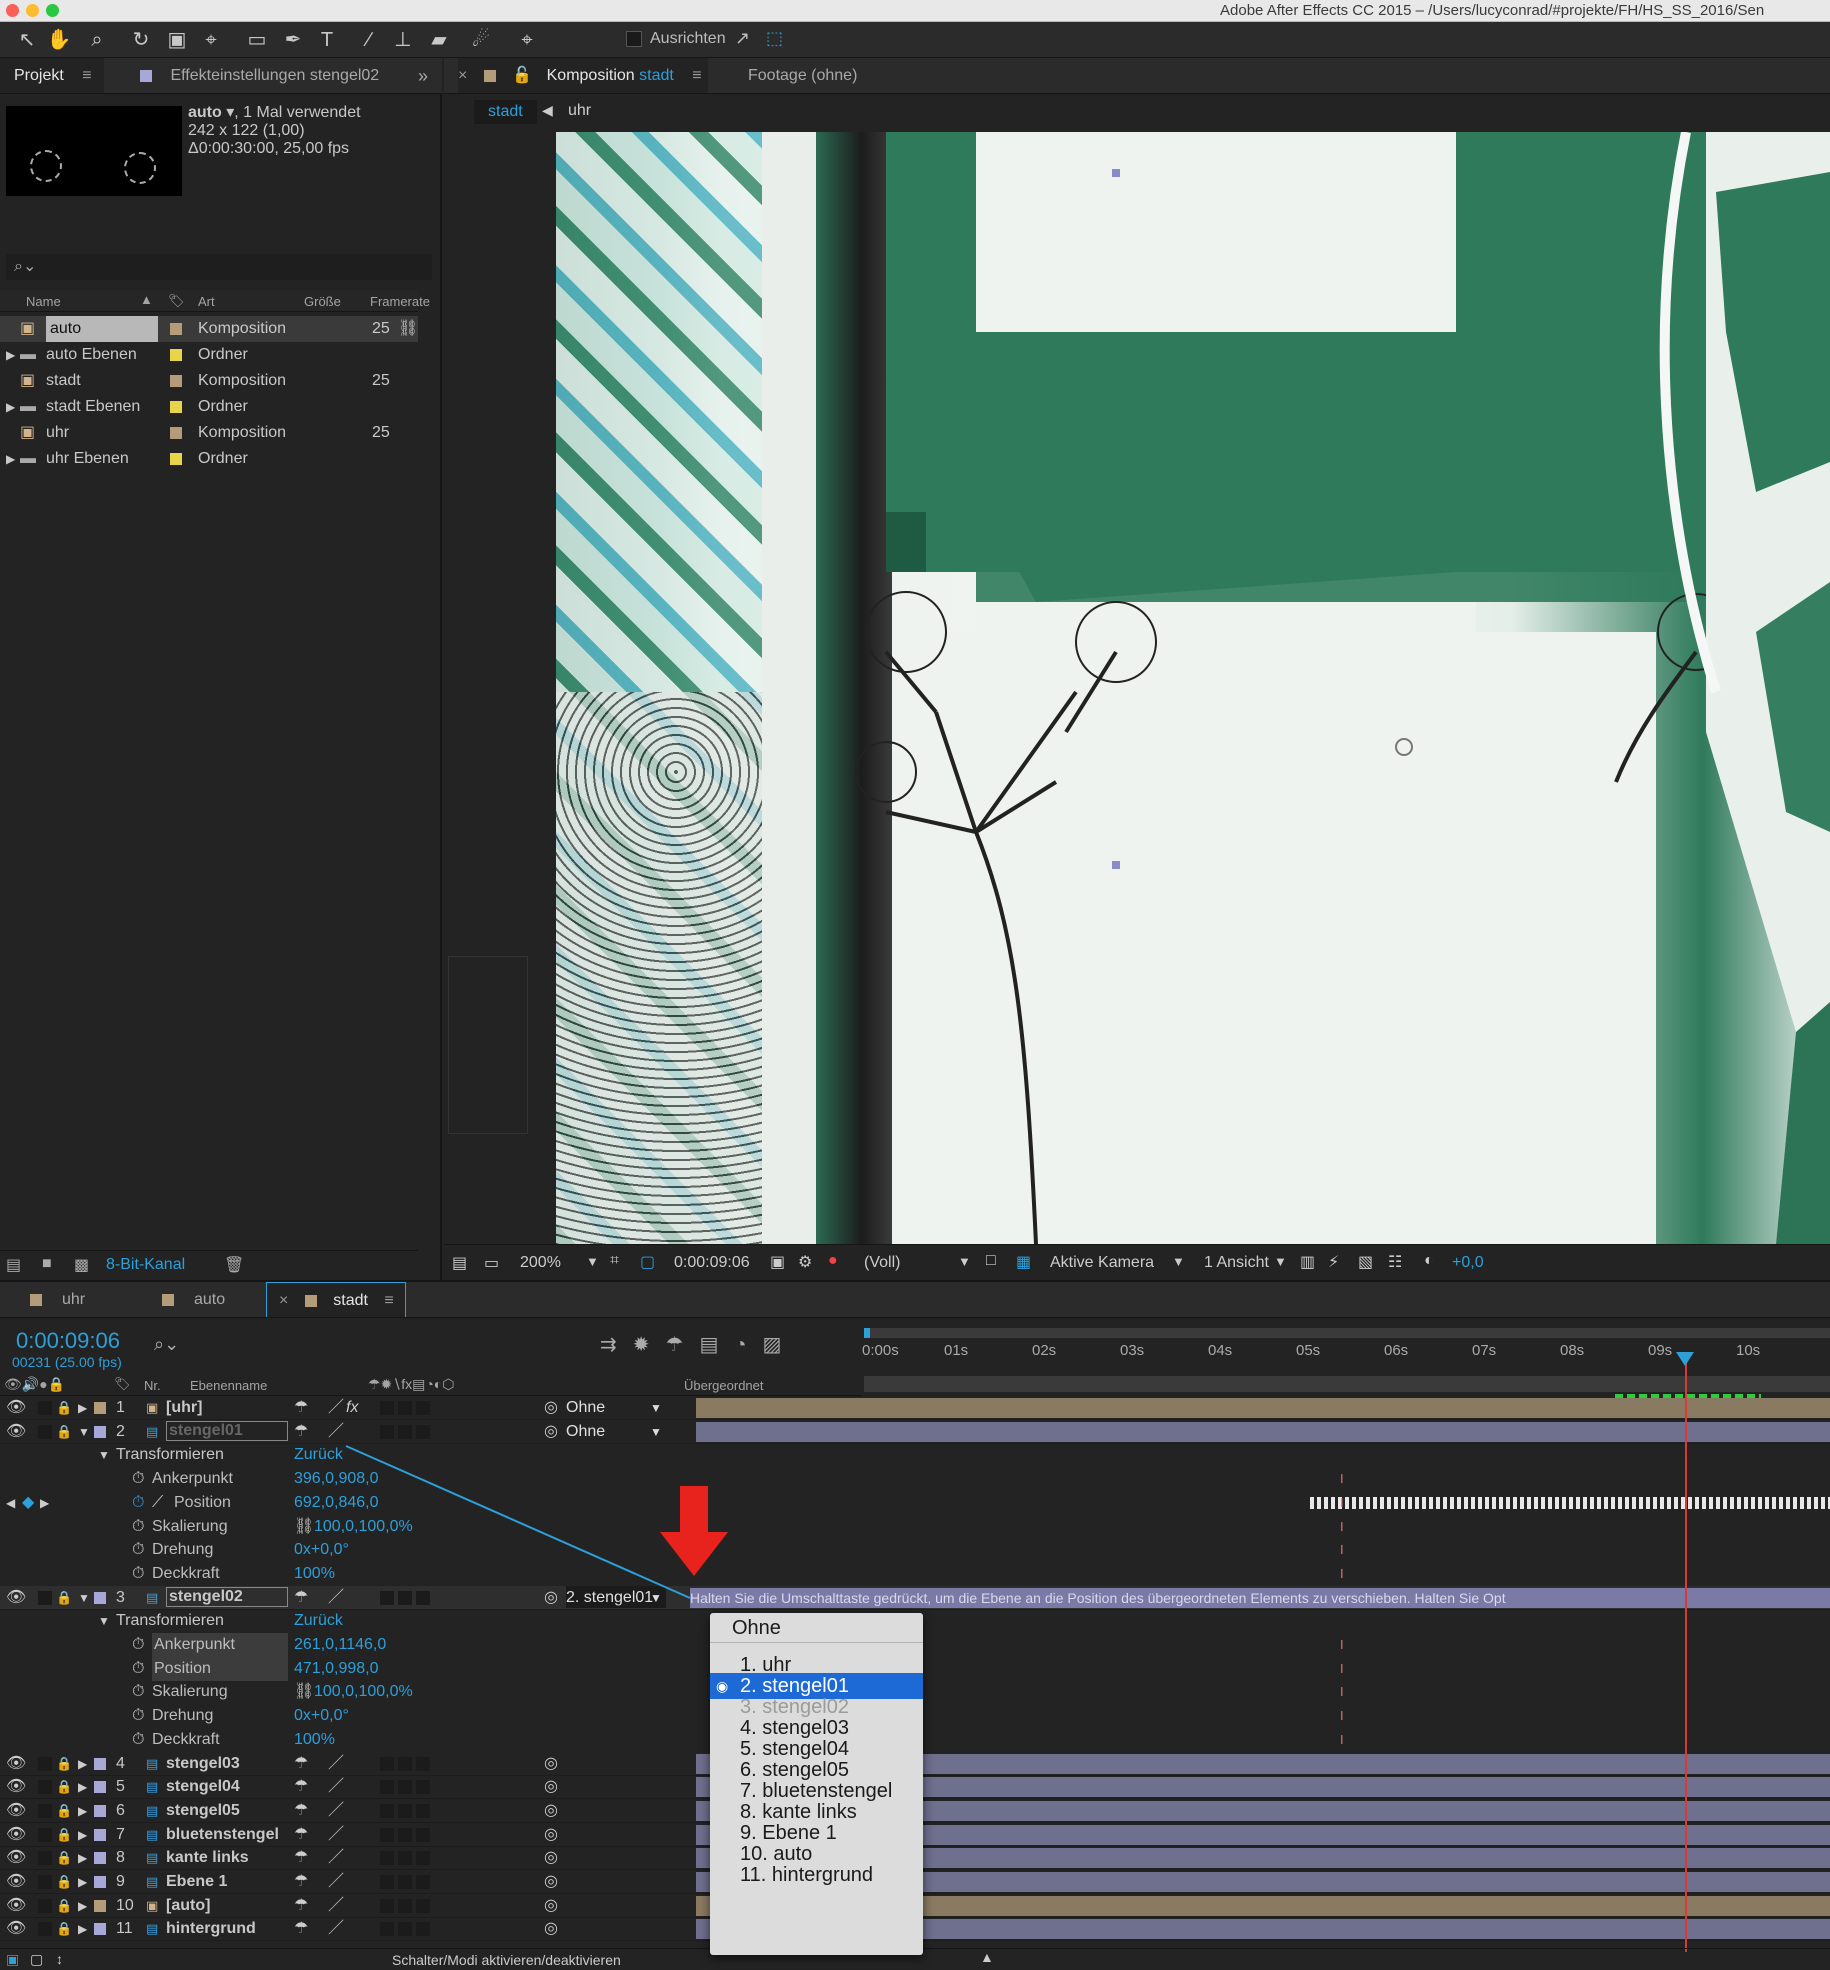  Describe the element at coordinates (259, 75) in the screenshot. I see `tab-effect-controls: Effekteinstellungen stengel02` at that location.